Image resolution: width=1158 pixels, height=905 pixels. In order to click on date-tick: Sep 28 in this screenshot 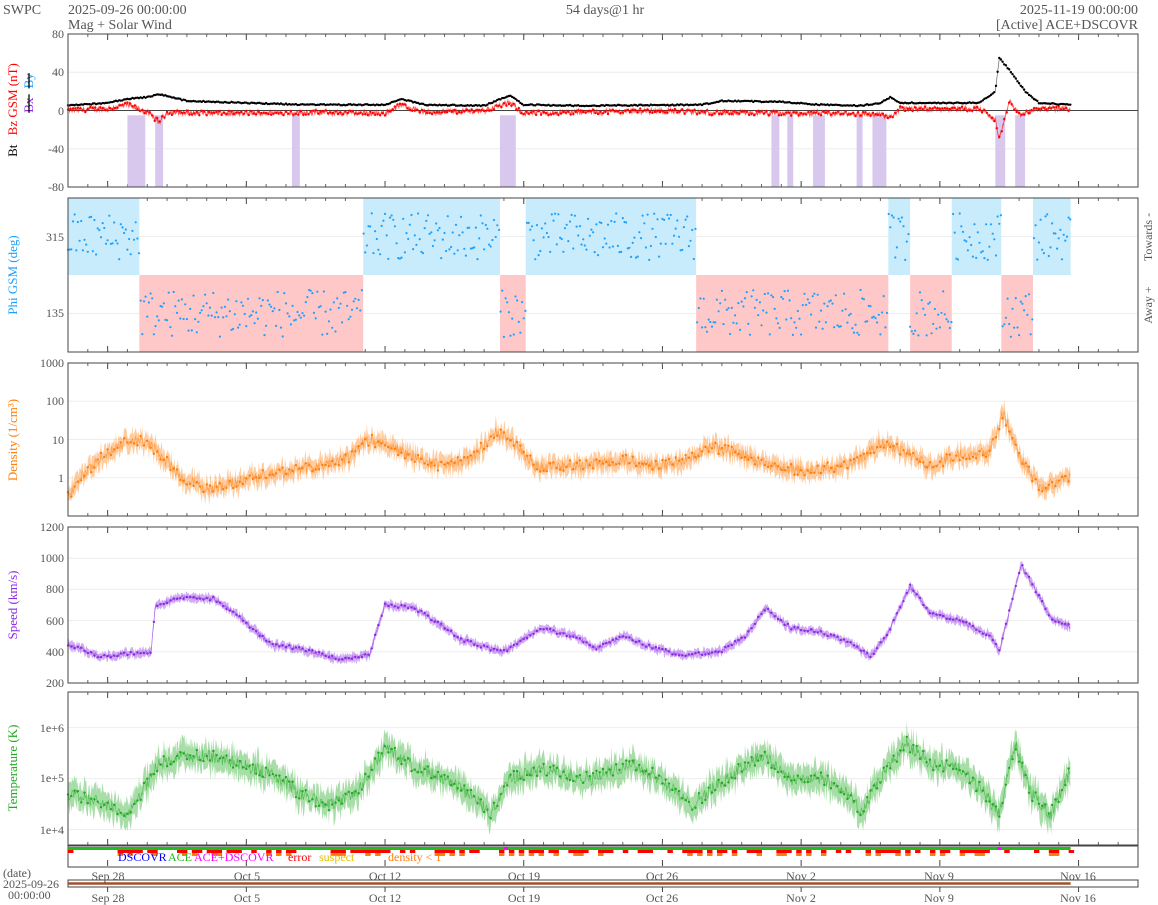, I will do `click(108, 898)`.